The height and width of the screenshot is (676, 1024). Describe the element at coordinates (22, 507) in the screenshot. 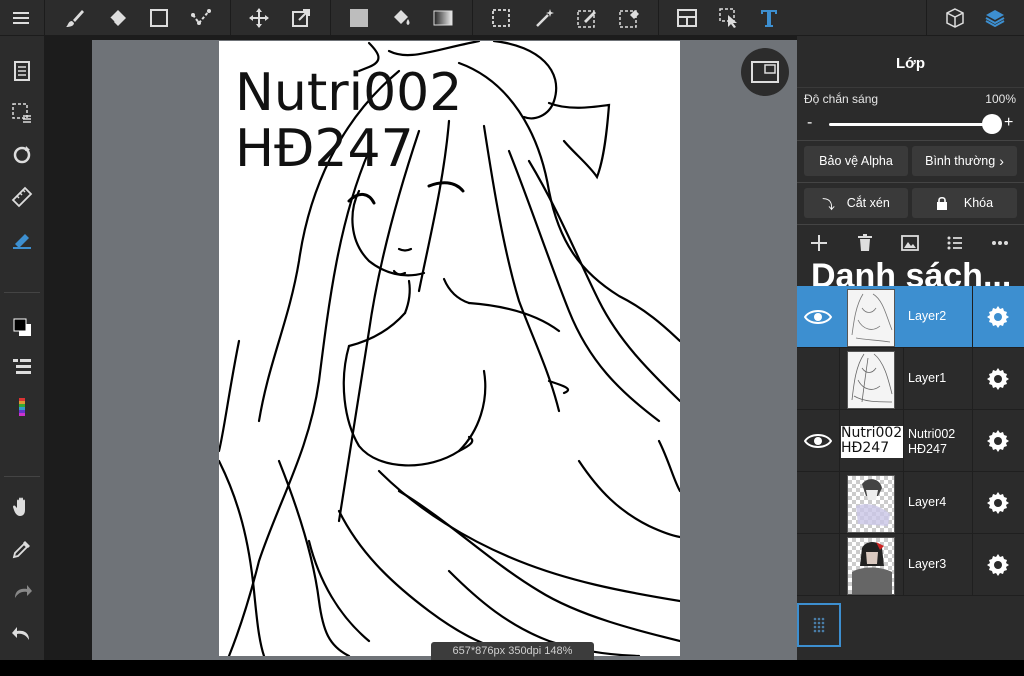

I see `hand-icon` at that location.